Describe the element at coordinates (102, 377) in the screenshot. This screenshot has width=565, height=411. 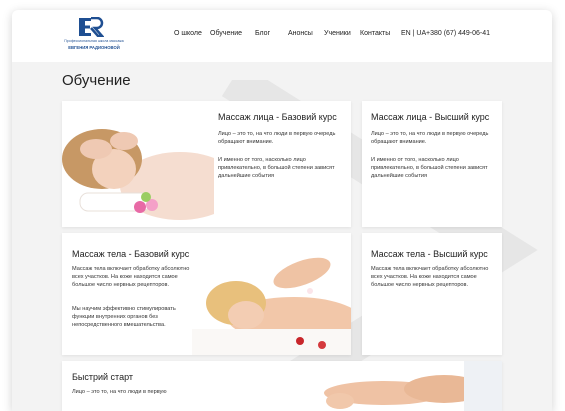
I see `course-title: Быстрий старт` at that location.